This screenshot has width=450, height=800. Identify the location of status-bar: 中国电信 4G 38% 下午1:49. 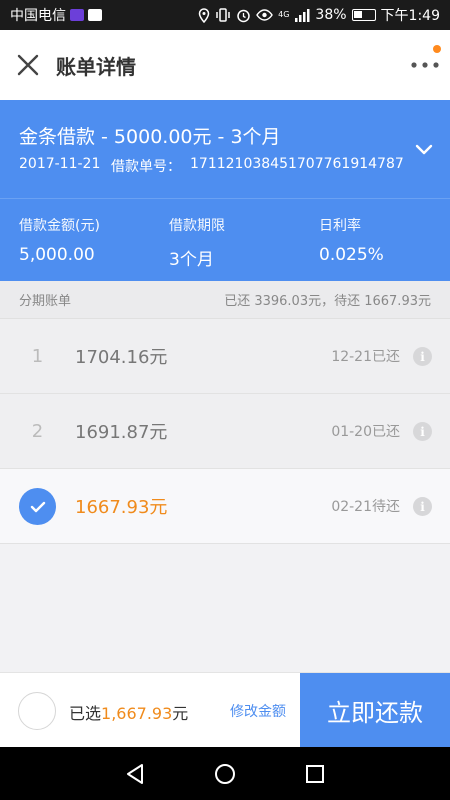
(225, 15).